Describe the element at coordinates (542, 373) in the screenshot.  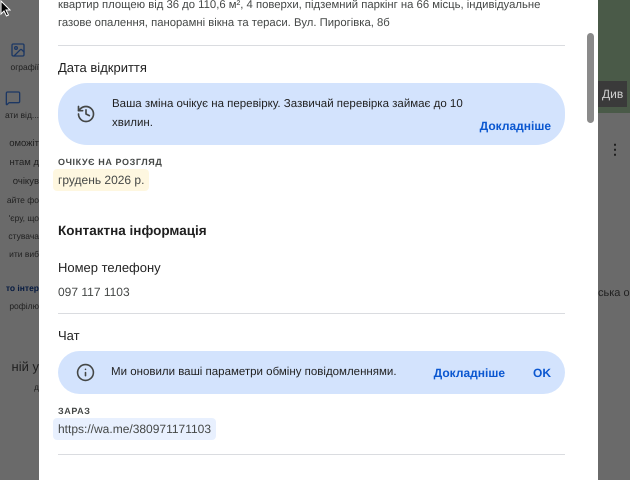
I see `notice-link: OK` at that location.